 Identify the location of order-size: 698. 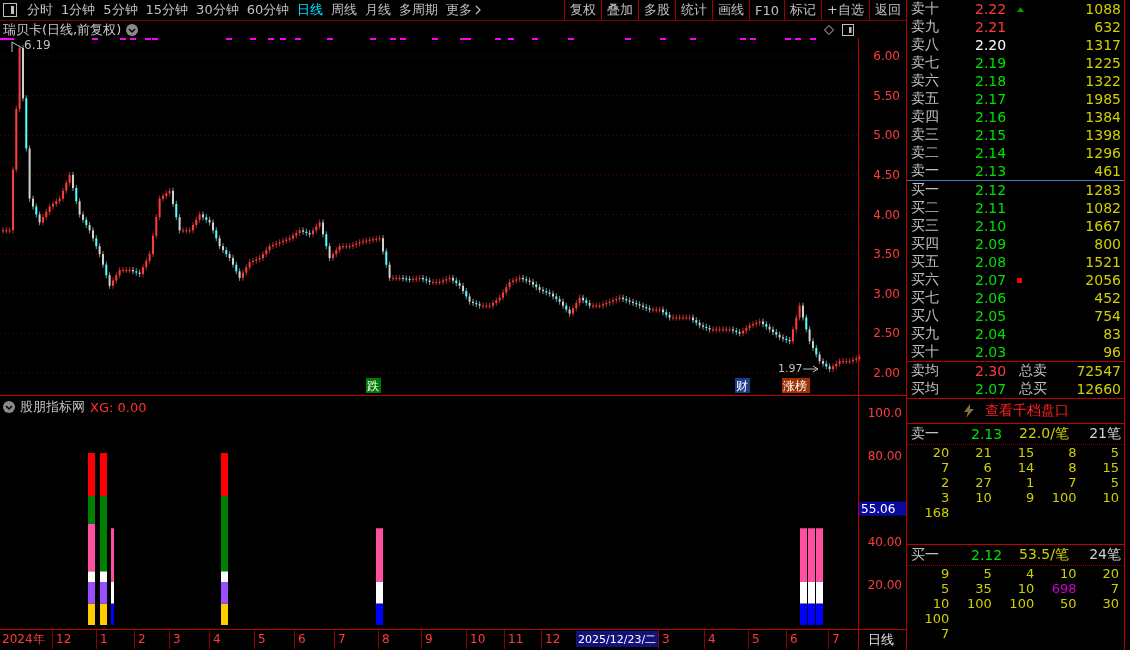
(1063, 588).